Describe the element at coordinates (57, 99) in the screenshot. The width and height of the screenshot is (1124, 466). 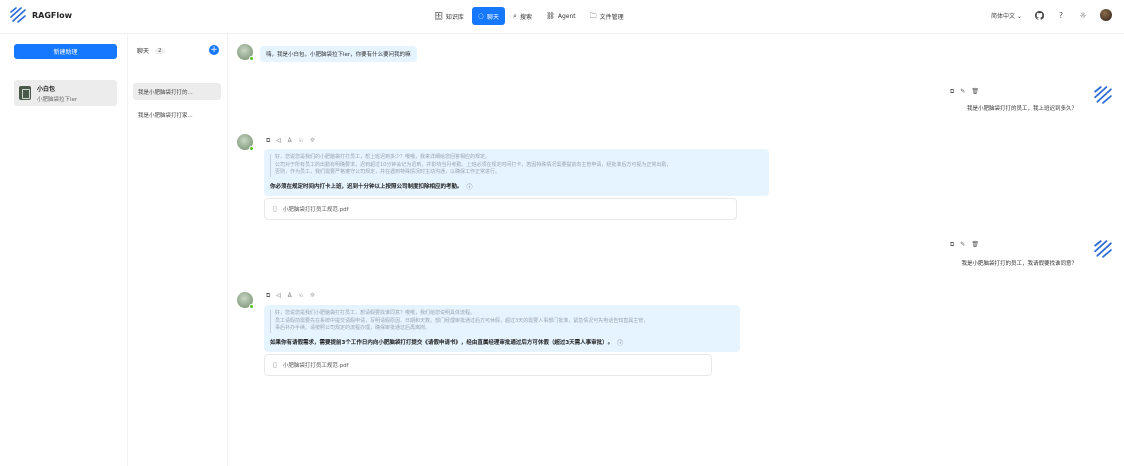
I see `assistant-description: 小肥脑袋拉下ler` at that location.